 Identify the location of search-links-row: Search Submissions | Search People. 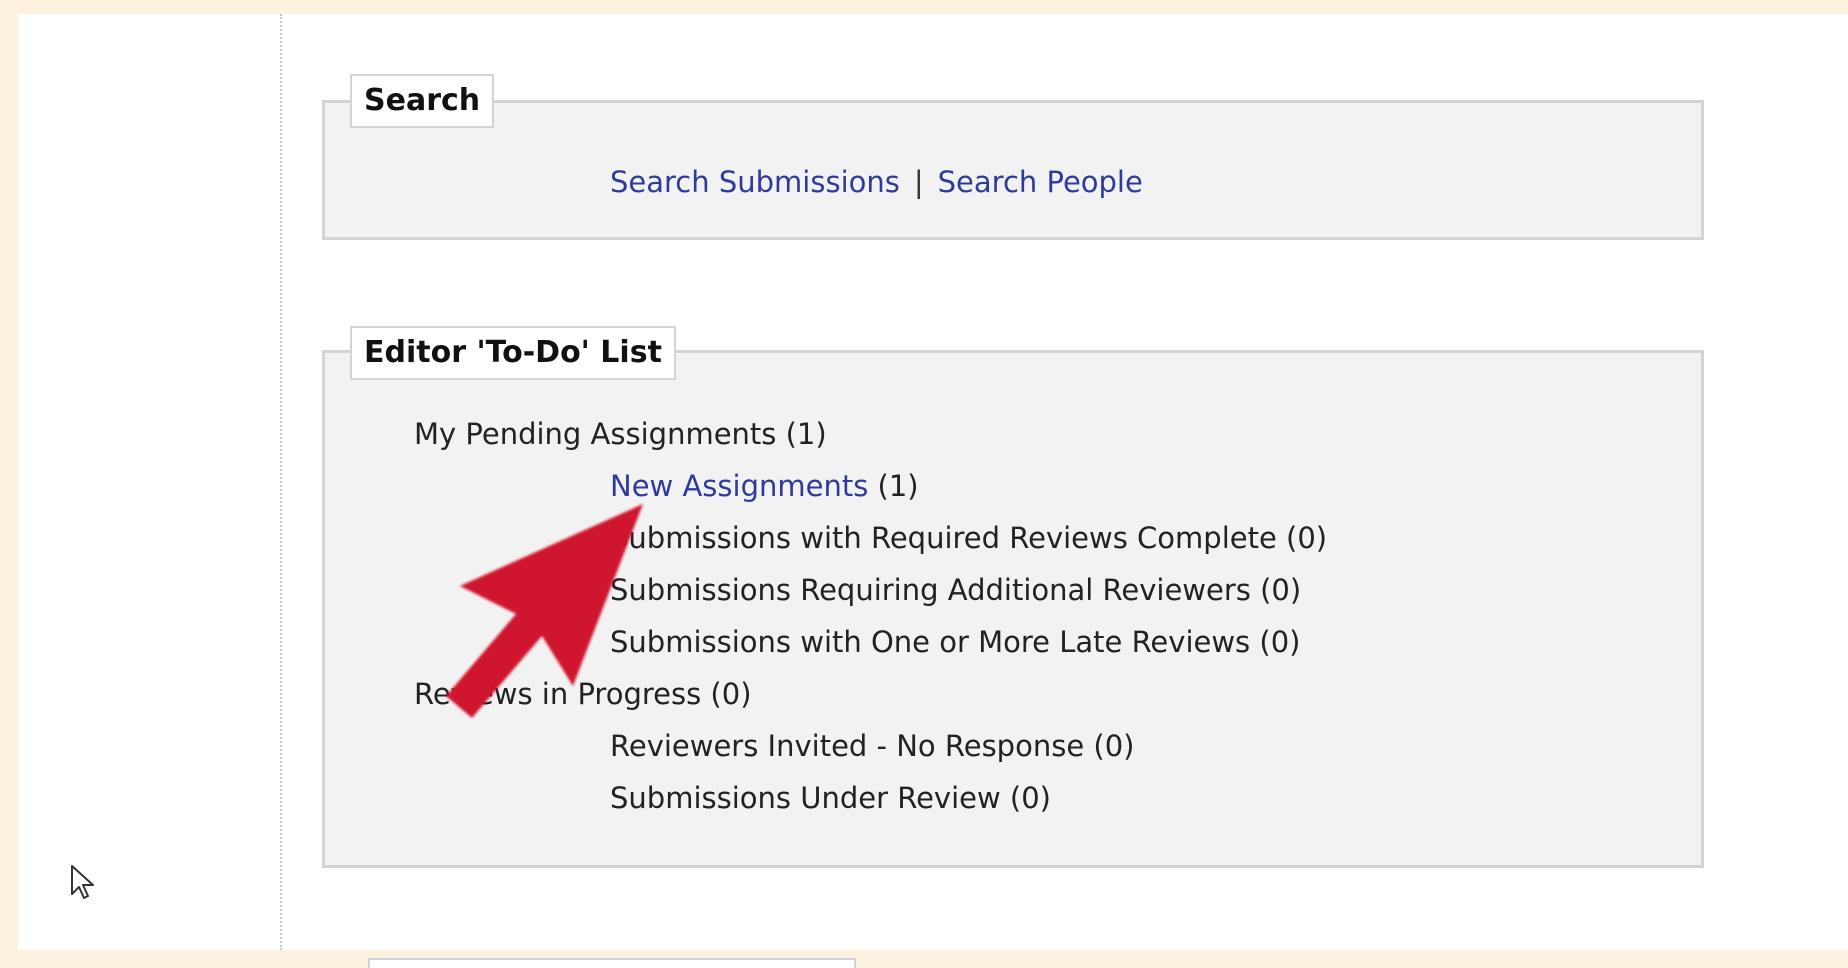
(876, 182).